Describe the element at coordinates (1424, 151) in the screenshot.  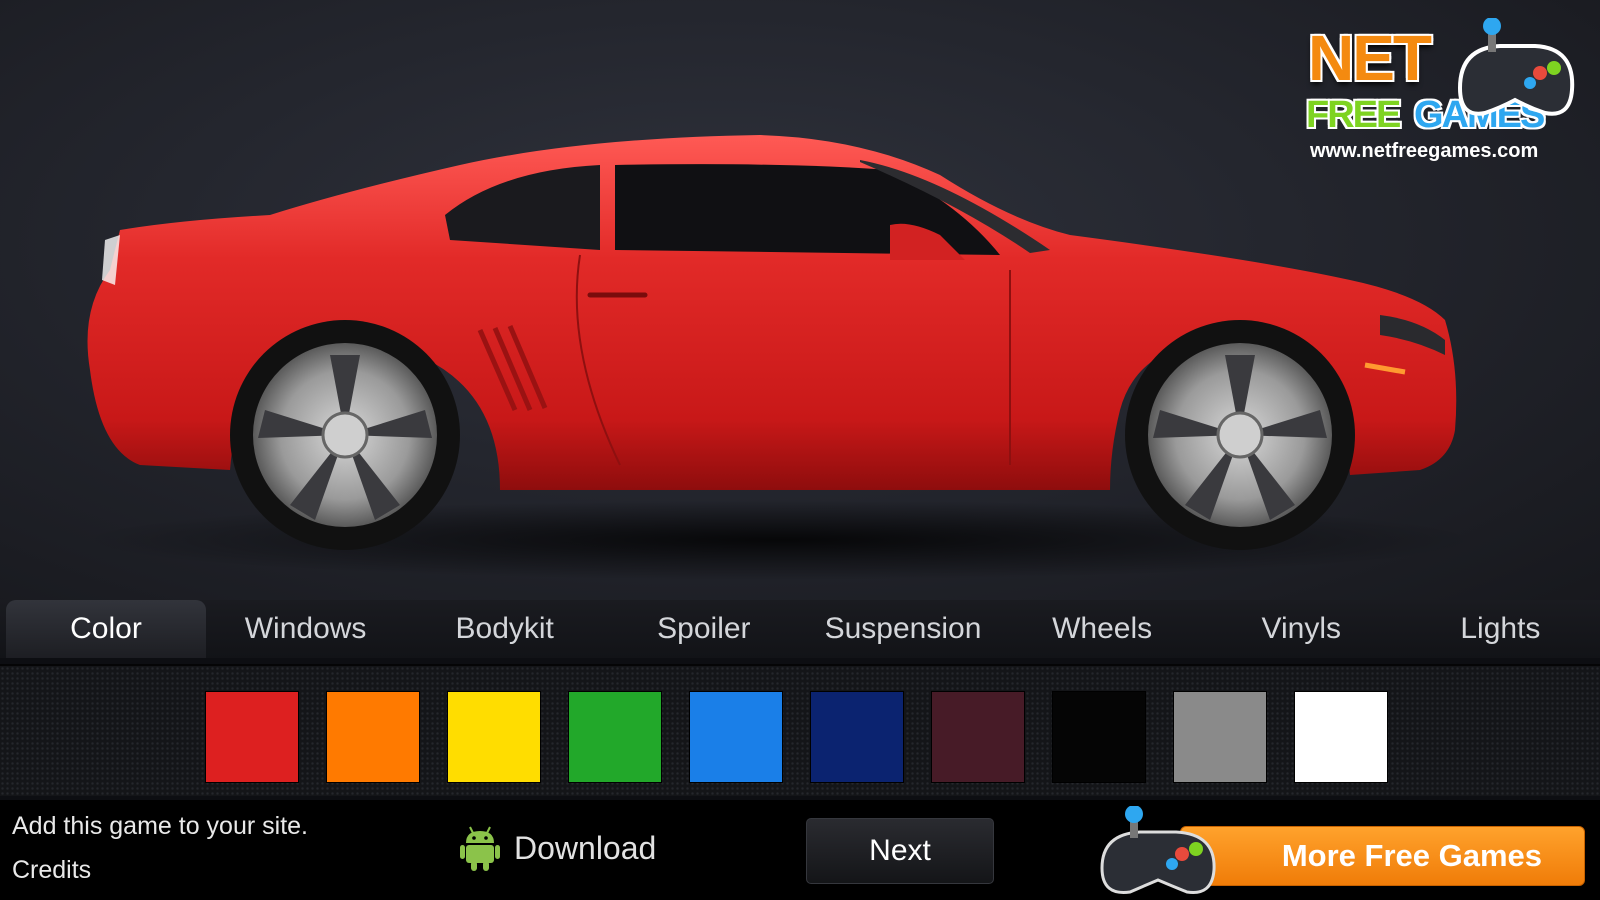
I see `logo-url: www.netfreegames.com` at that location.